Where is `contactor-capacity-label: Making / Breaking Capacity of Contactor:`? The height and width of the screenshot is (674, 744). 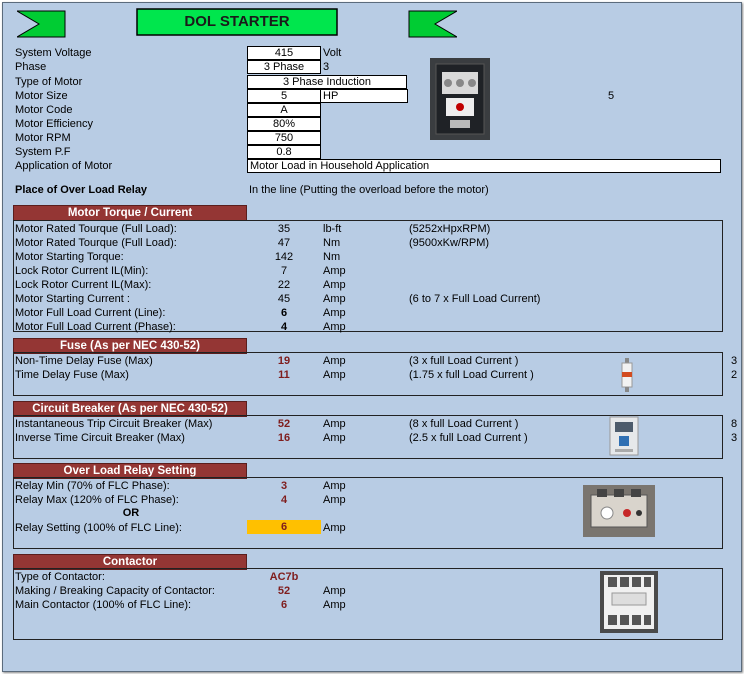
contactor-capacity-label: Making / Breaking Capacity of Contactor: is located at coordinates (115, 591).